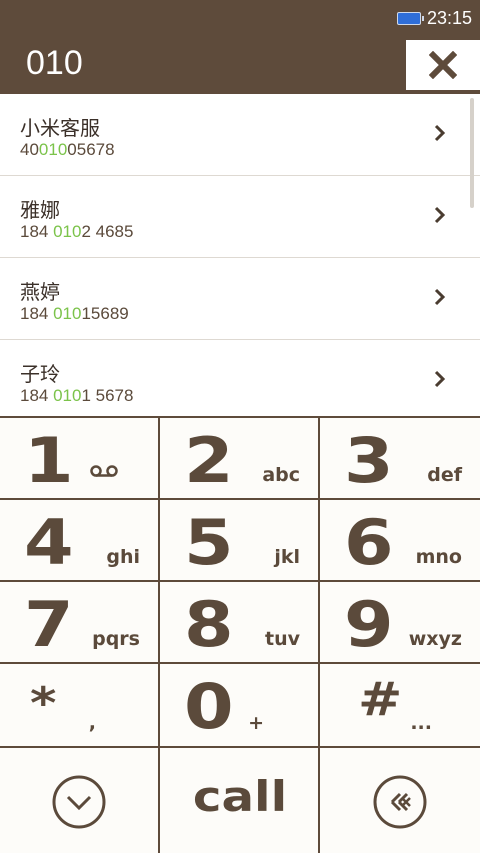 This screenshot has width=480, height=853. I want to click on key-letters: jkl, so click(287, 557).